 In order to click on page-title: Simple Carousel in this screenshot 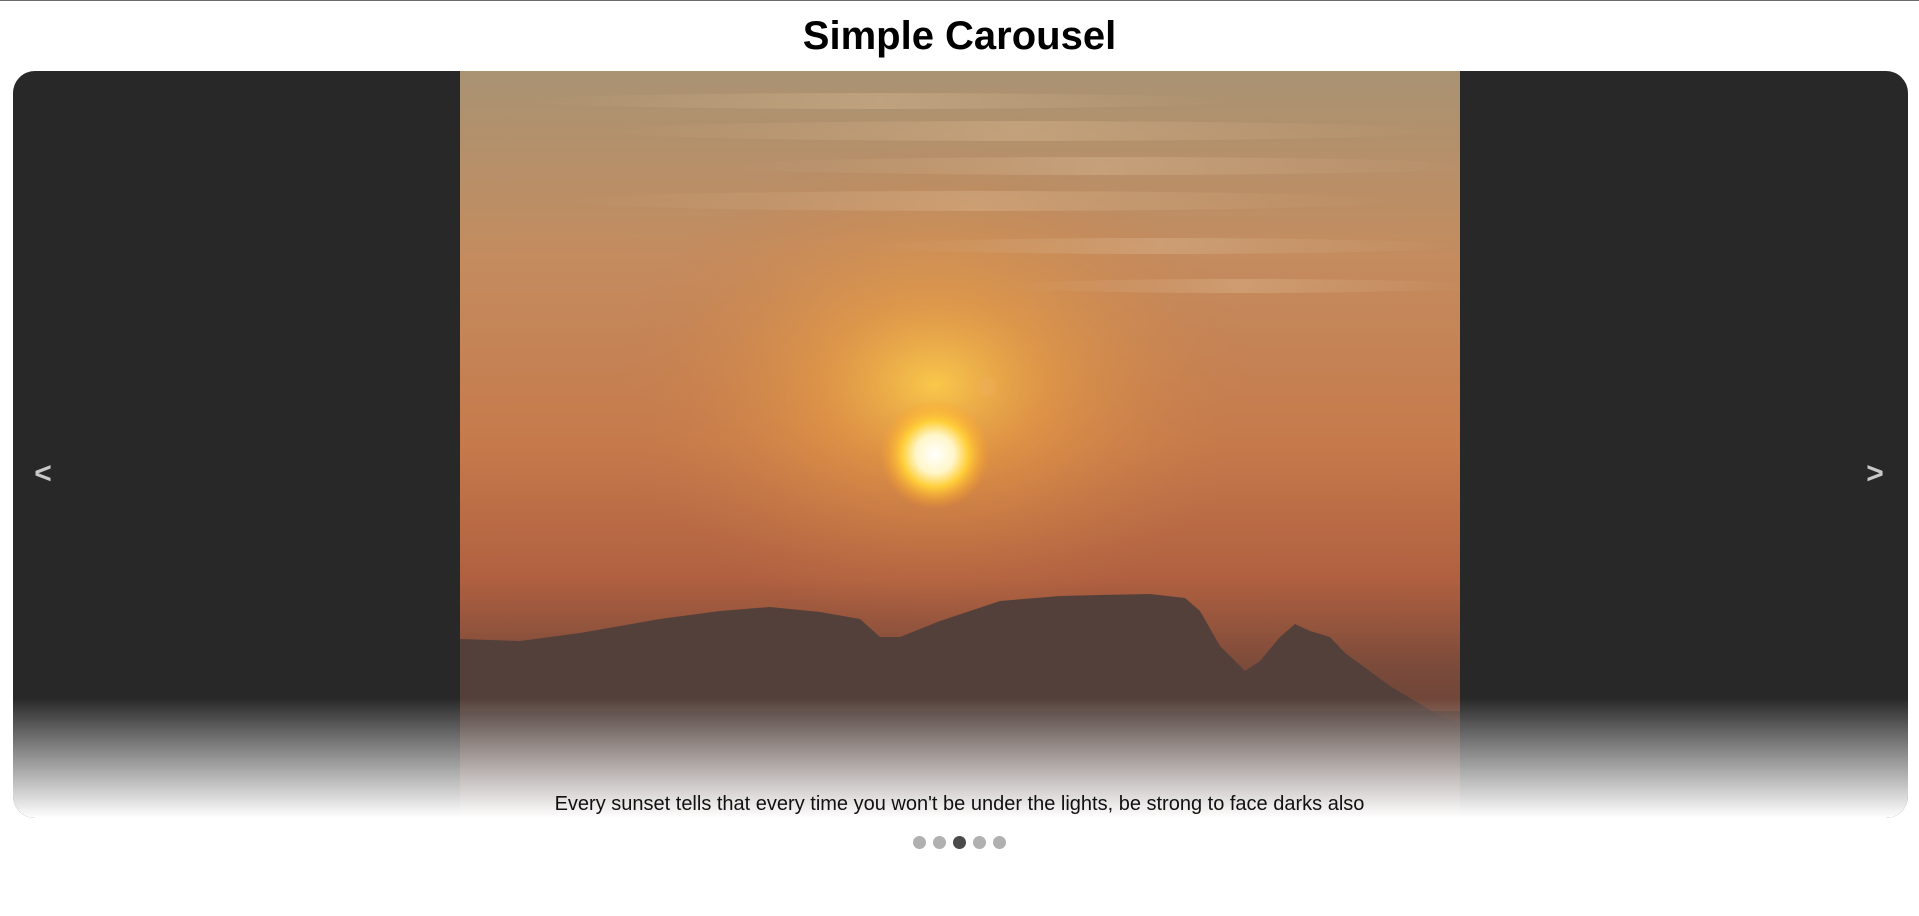, I will do `click(959, 36)`.